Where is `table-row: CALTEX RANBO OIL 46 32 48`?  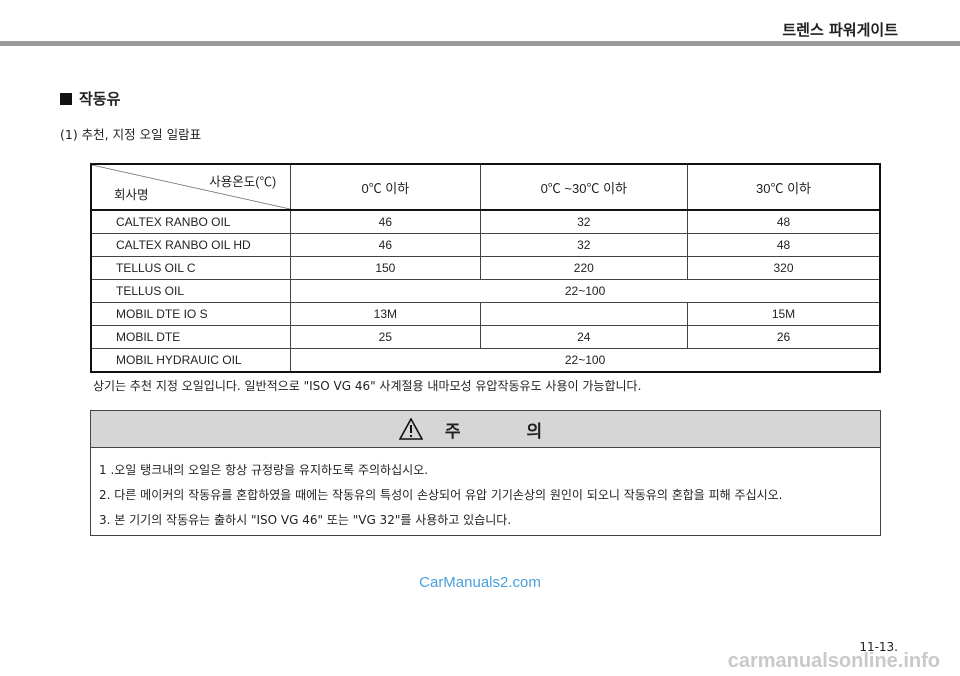
table-row: CALTEX RANBO OIL 46 32 48 is located at coordinates (485, 221).